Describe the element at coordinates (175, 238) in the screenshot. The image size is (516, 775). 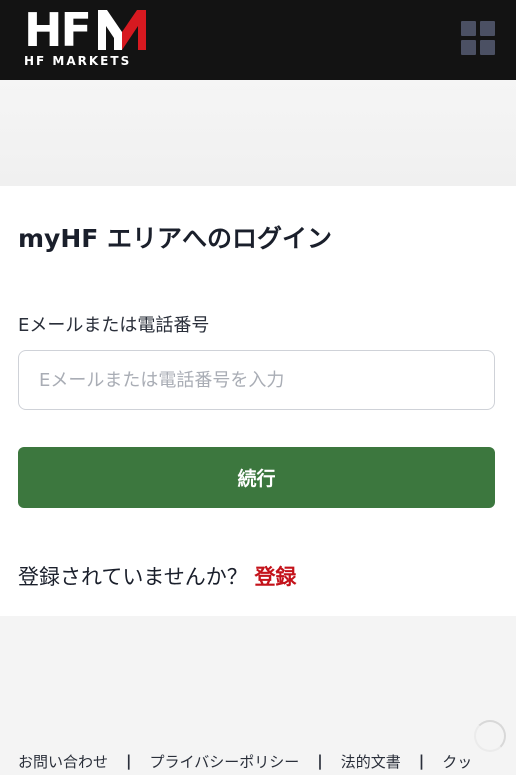
I see `page-title: myHF エリアへのログイン` at that location.